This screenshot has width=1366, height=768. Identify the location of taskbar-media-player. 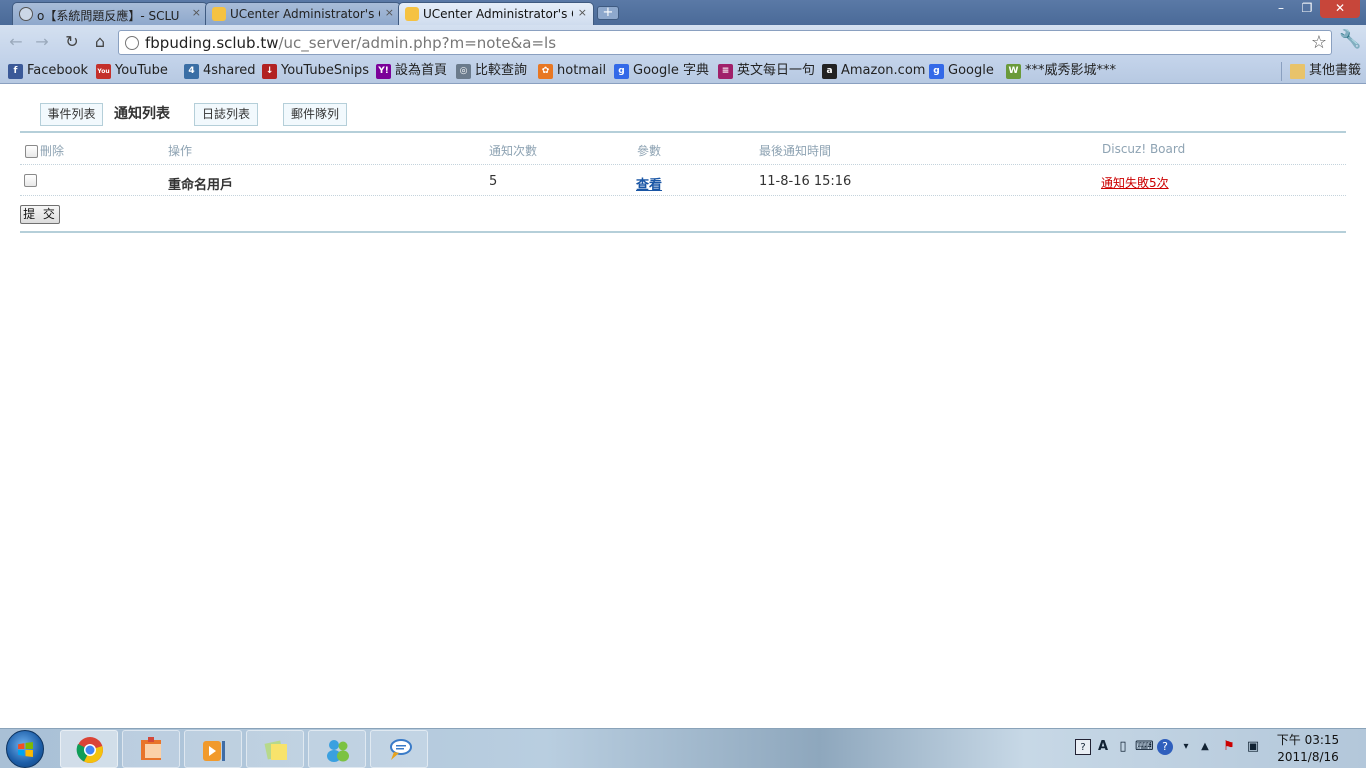
(213, 749).